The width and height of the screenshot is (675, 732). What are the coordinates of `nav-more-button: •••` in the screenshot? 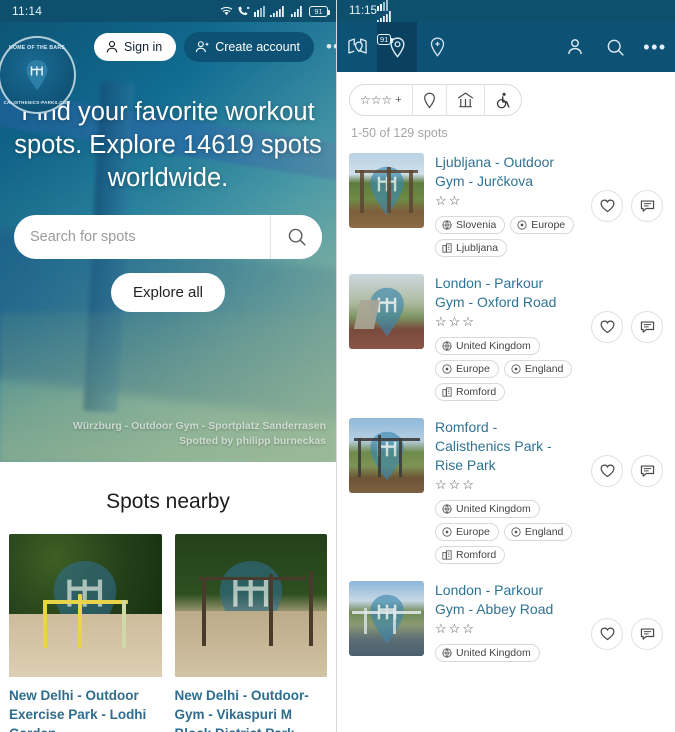 It's located at (655, 47).